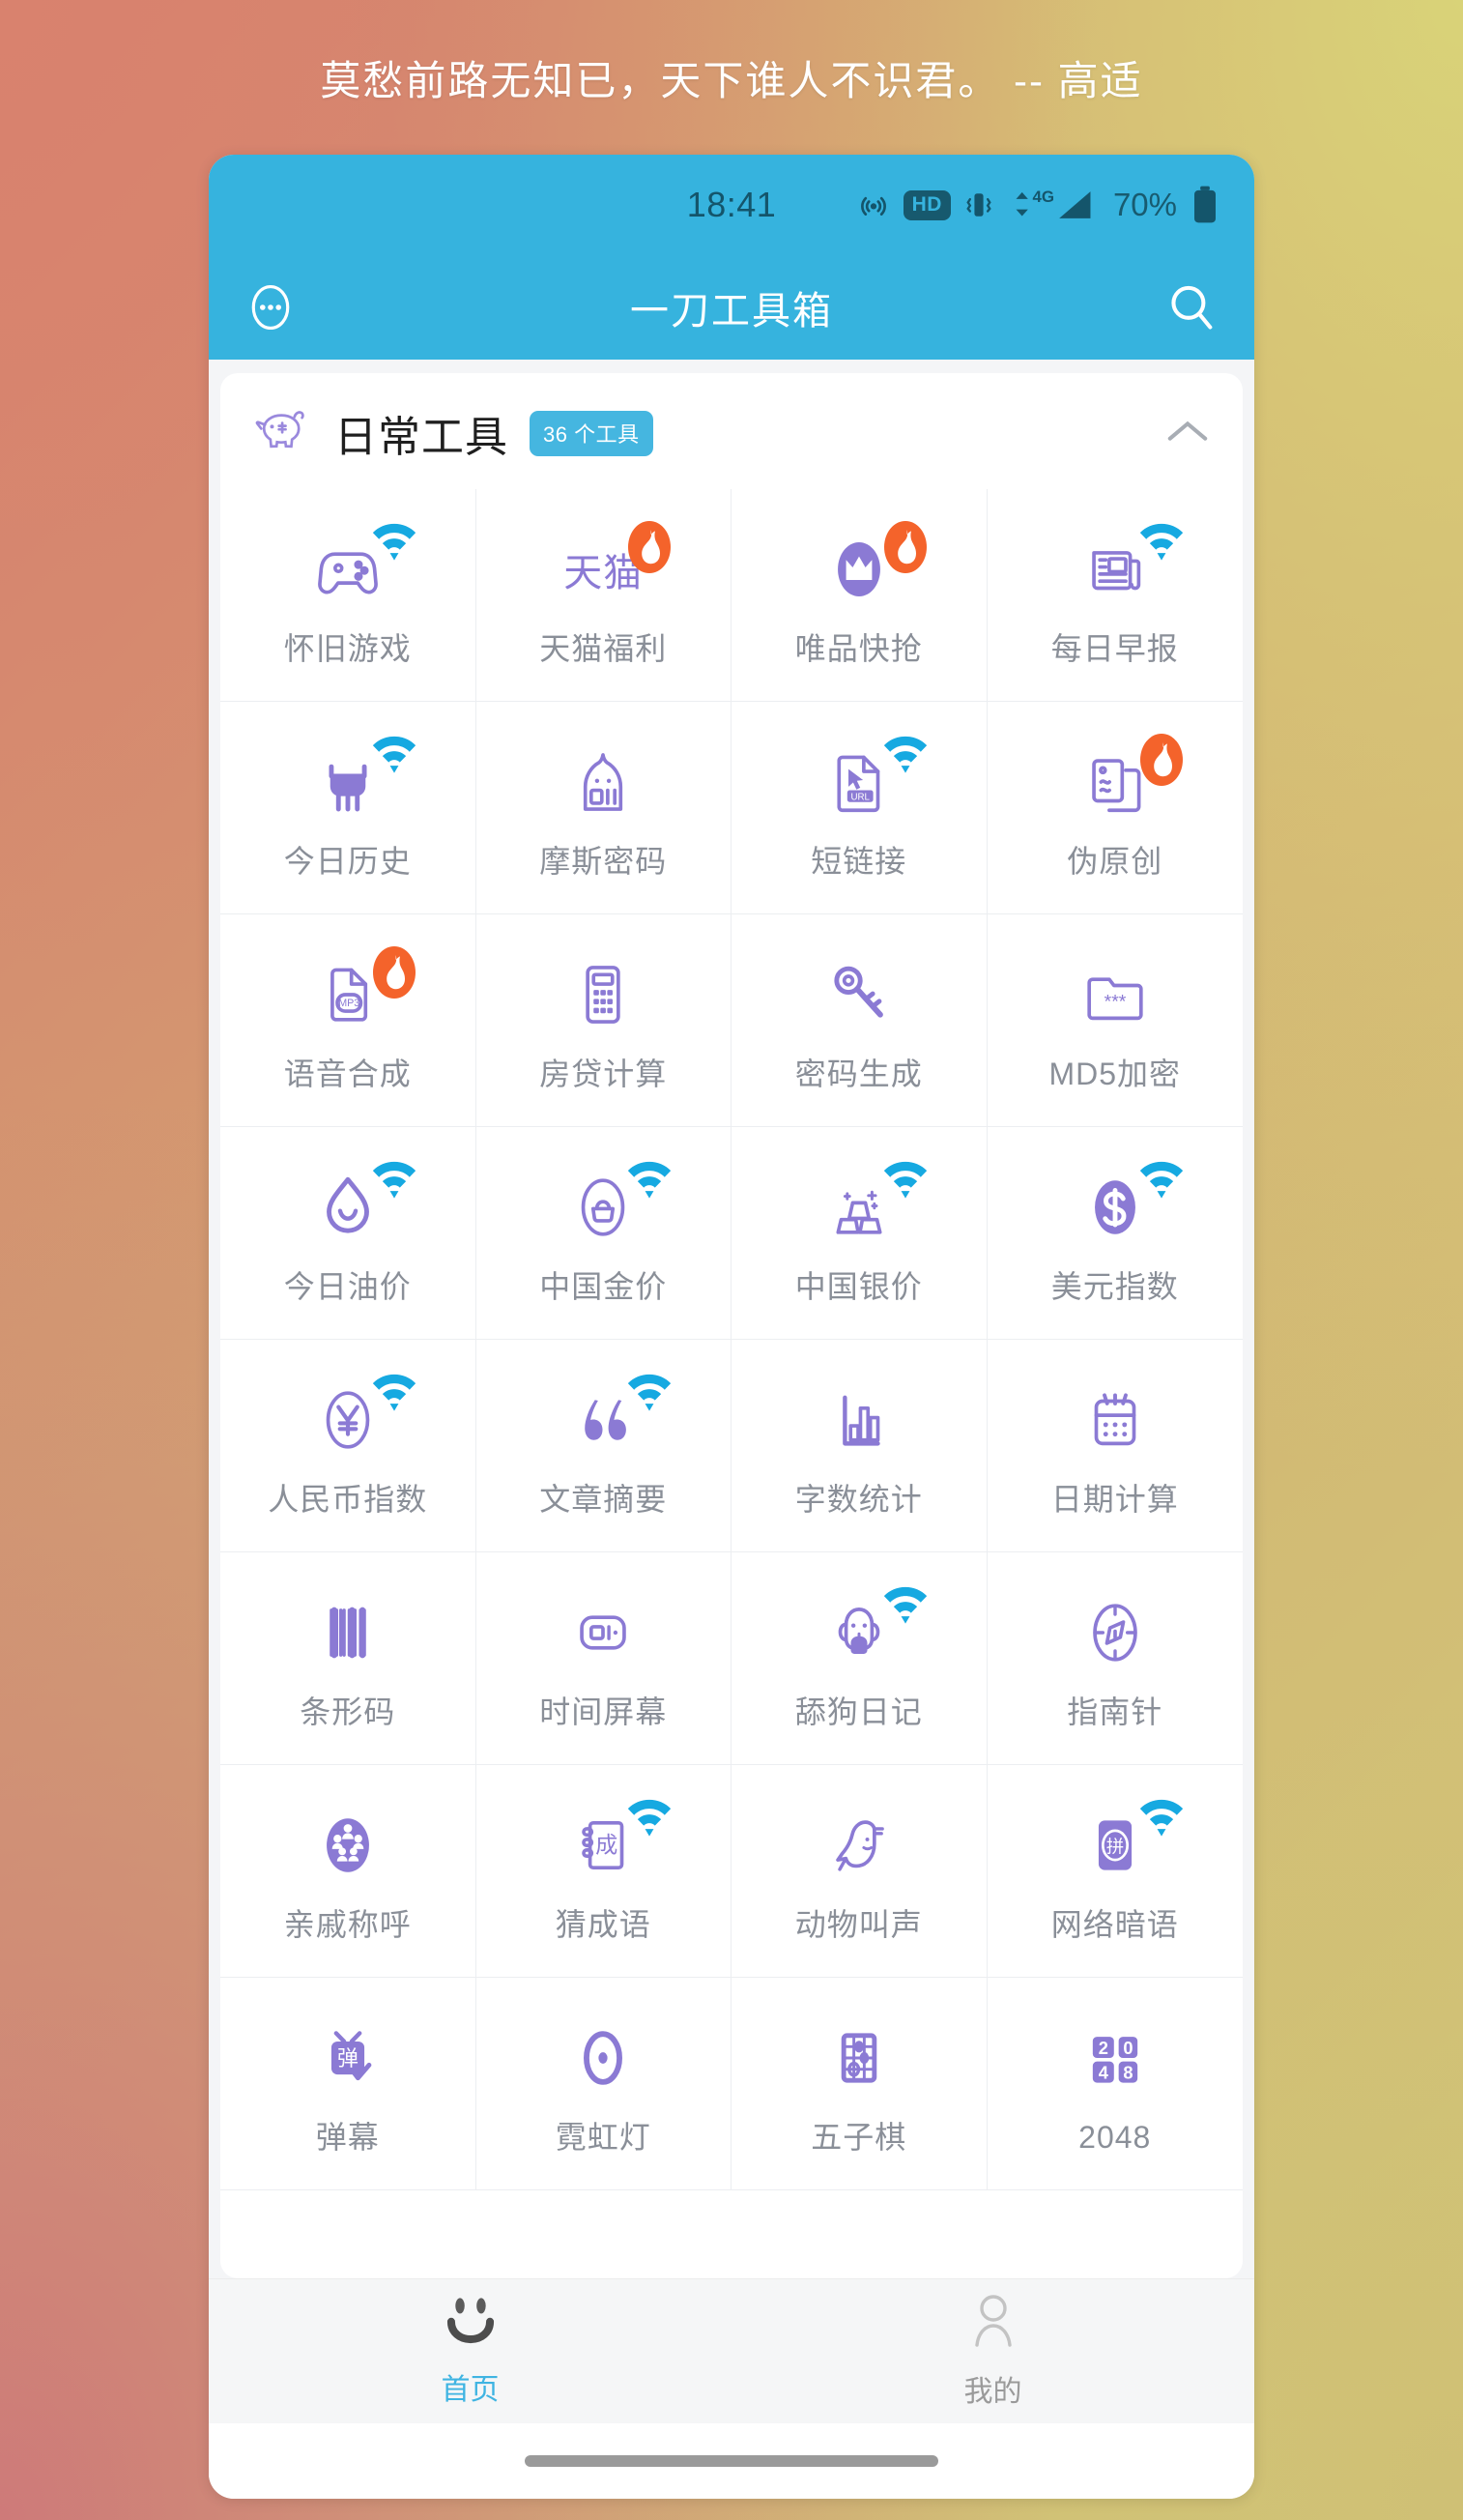  Describe the element at coordinates (1102, 2048) in the screenshot. I see `svg-text: 2` at that location.